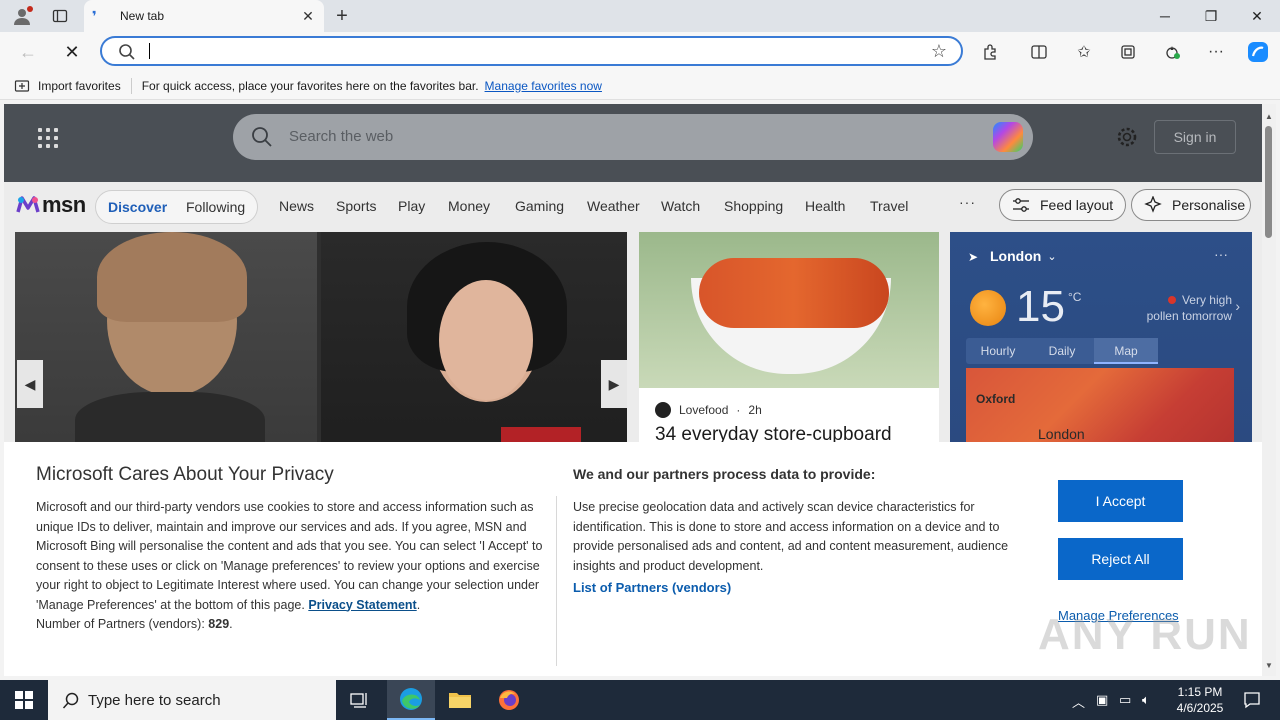 The height and width of the screenshot is (720, 1280). Describe the element at coordinates (1209, 205) in the screenshot. I see `personalise-label: Personalise` at that location.